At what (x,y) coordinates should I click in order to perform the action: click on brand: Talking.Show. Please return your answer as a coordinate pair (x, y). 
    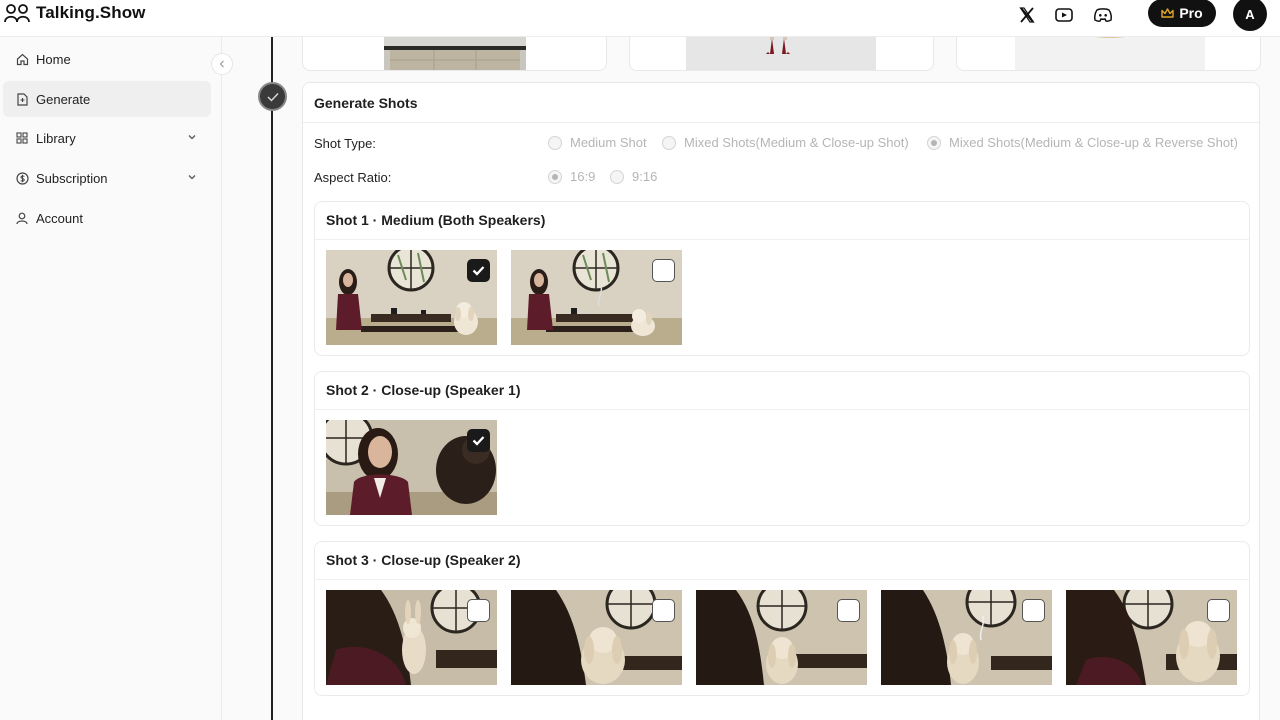
    Looking at the image, I should click on (75, 13).